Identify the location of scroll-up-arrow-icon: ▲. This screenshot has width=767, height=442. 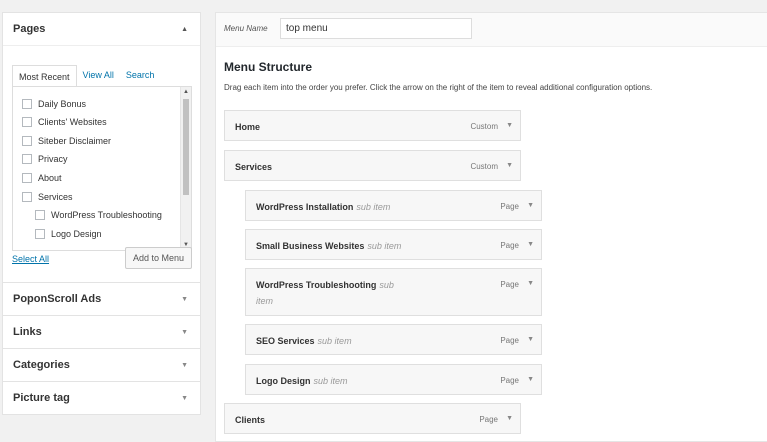
(186, 92).